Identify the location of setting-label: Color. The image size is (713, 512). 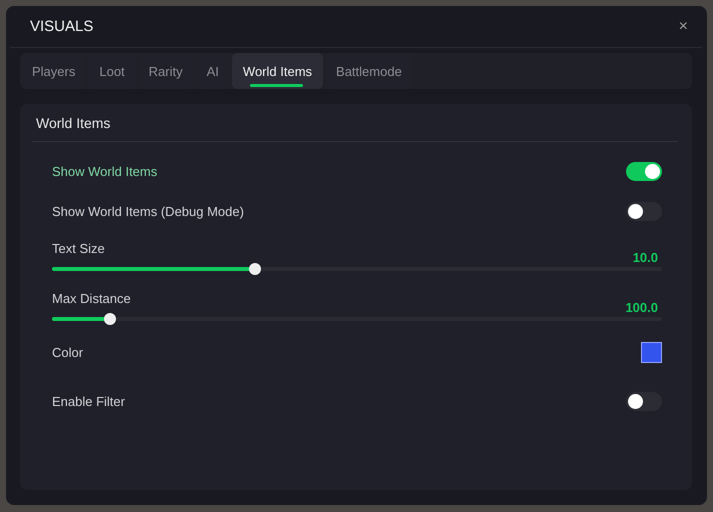
(68, 352).